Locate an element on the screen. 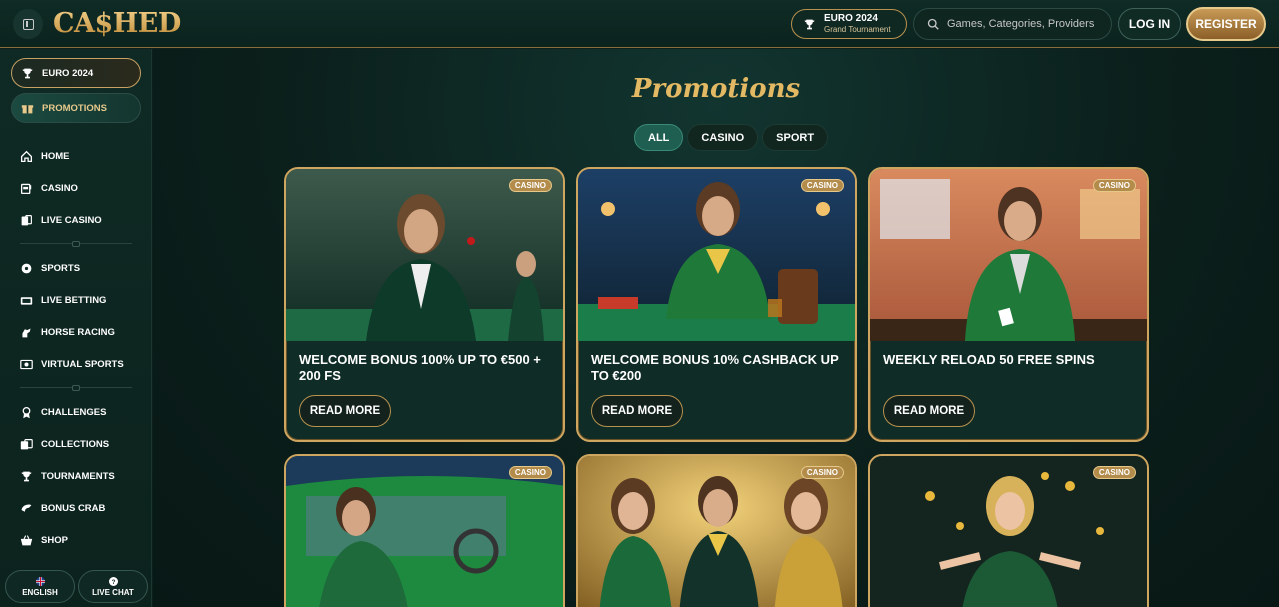 This screenshot has height=607, width=1279. language-label: ENGLISH is located at coordinates (40, 592).